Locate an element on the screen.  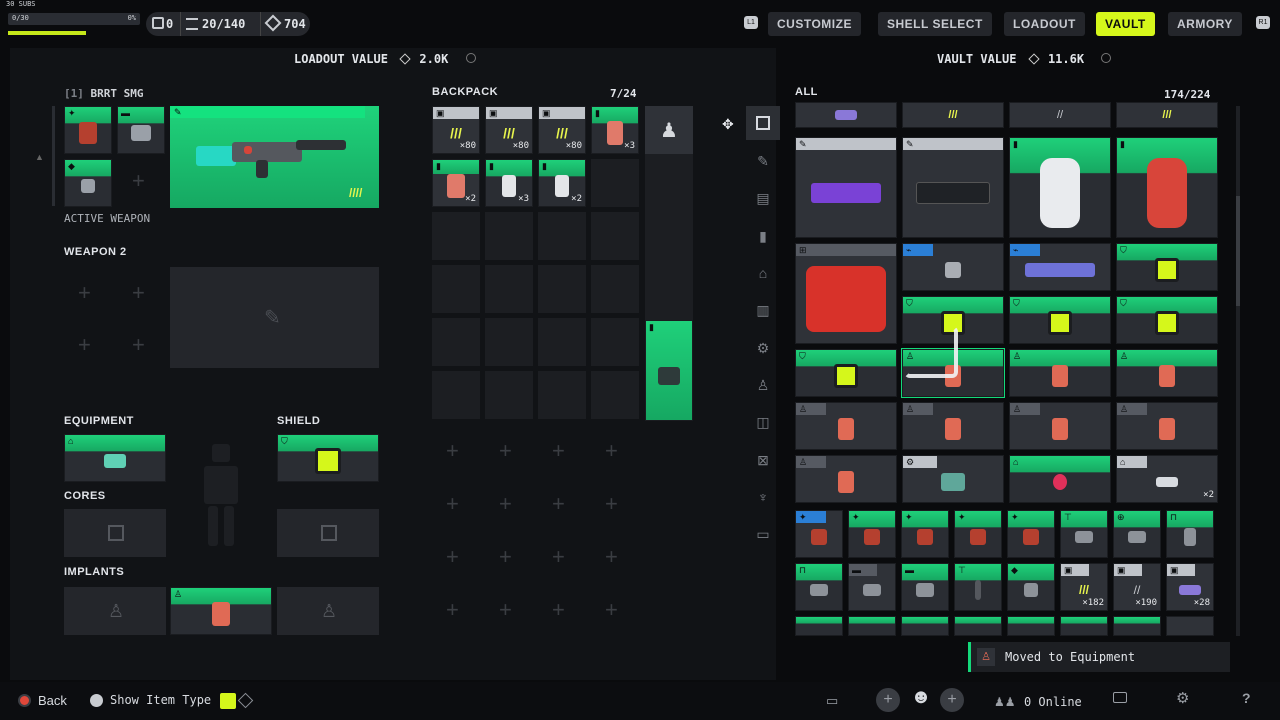
scroll-up-icon: ▲ is located at coordinates (40, 157).